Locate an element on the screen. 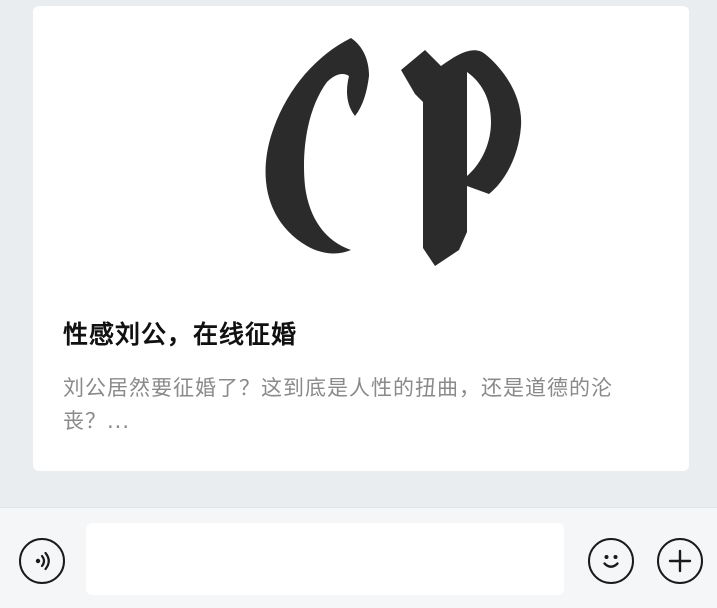  cp-logo is located at coordinates (393, 152).